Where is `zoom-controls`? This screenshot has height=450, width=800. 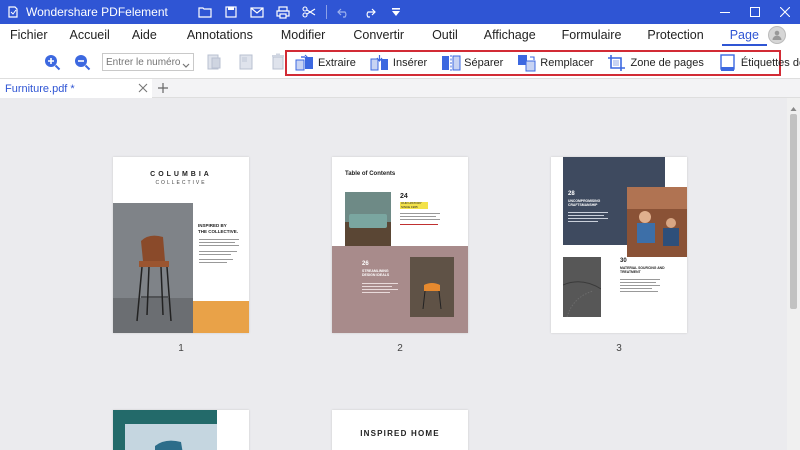 zoom-controls is located at coordinates (165, 62).